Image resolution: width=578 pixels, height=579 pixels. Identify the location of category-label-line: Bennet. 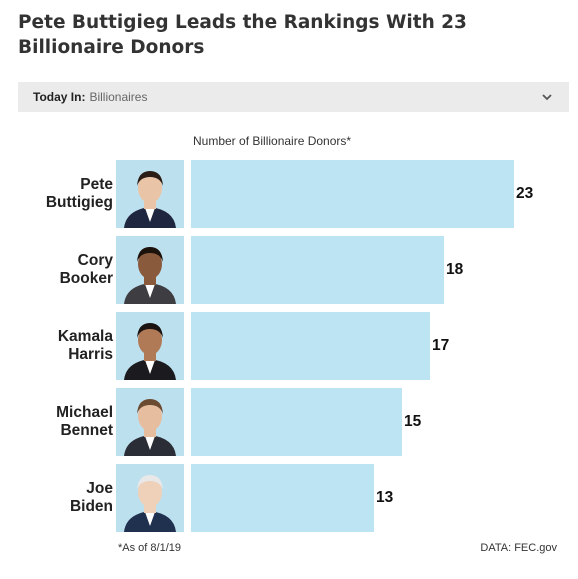
(86, 430).